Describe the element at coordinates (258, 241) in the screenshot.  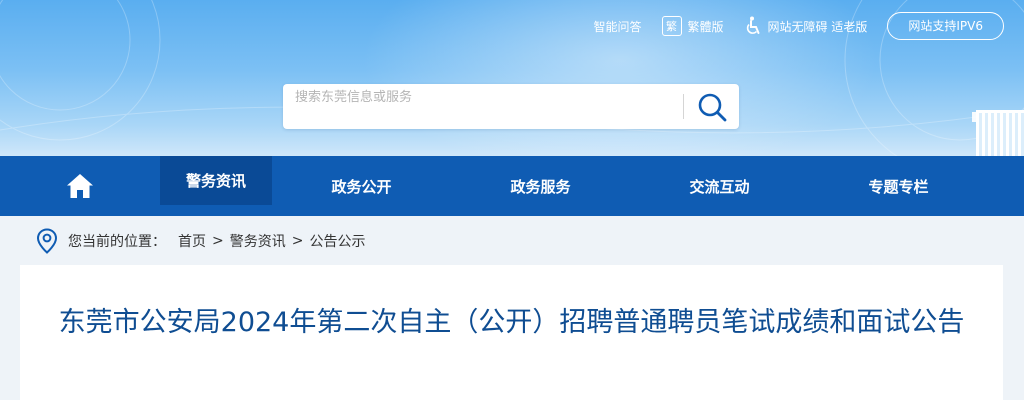
I see `breadcrumb-police-news: 警务资讯` at that location.